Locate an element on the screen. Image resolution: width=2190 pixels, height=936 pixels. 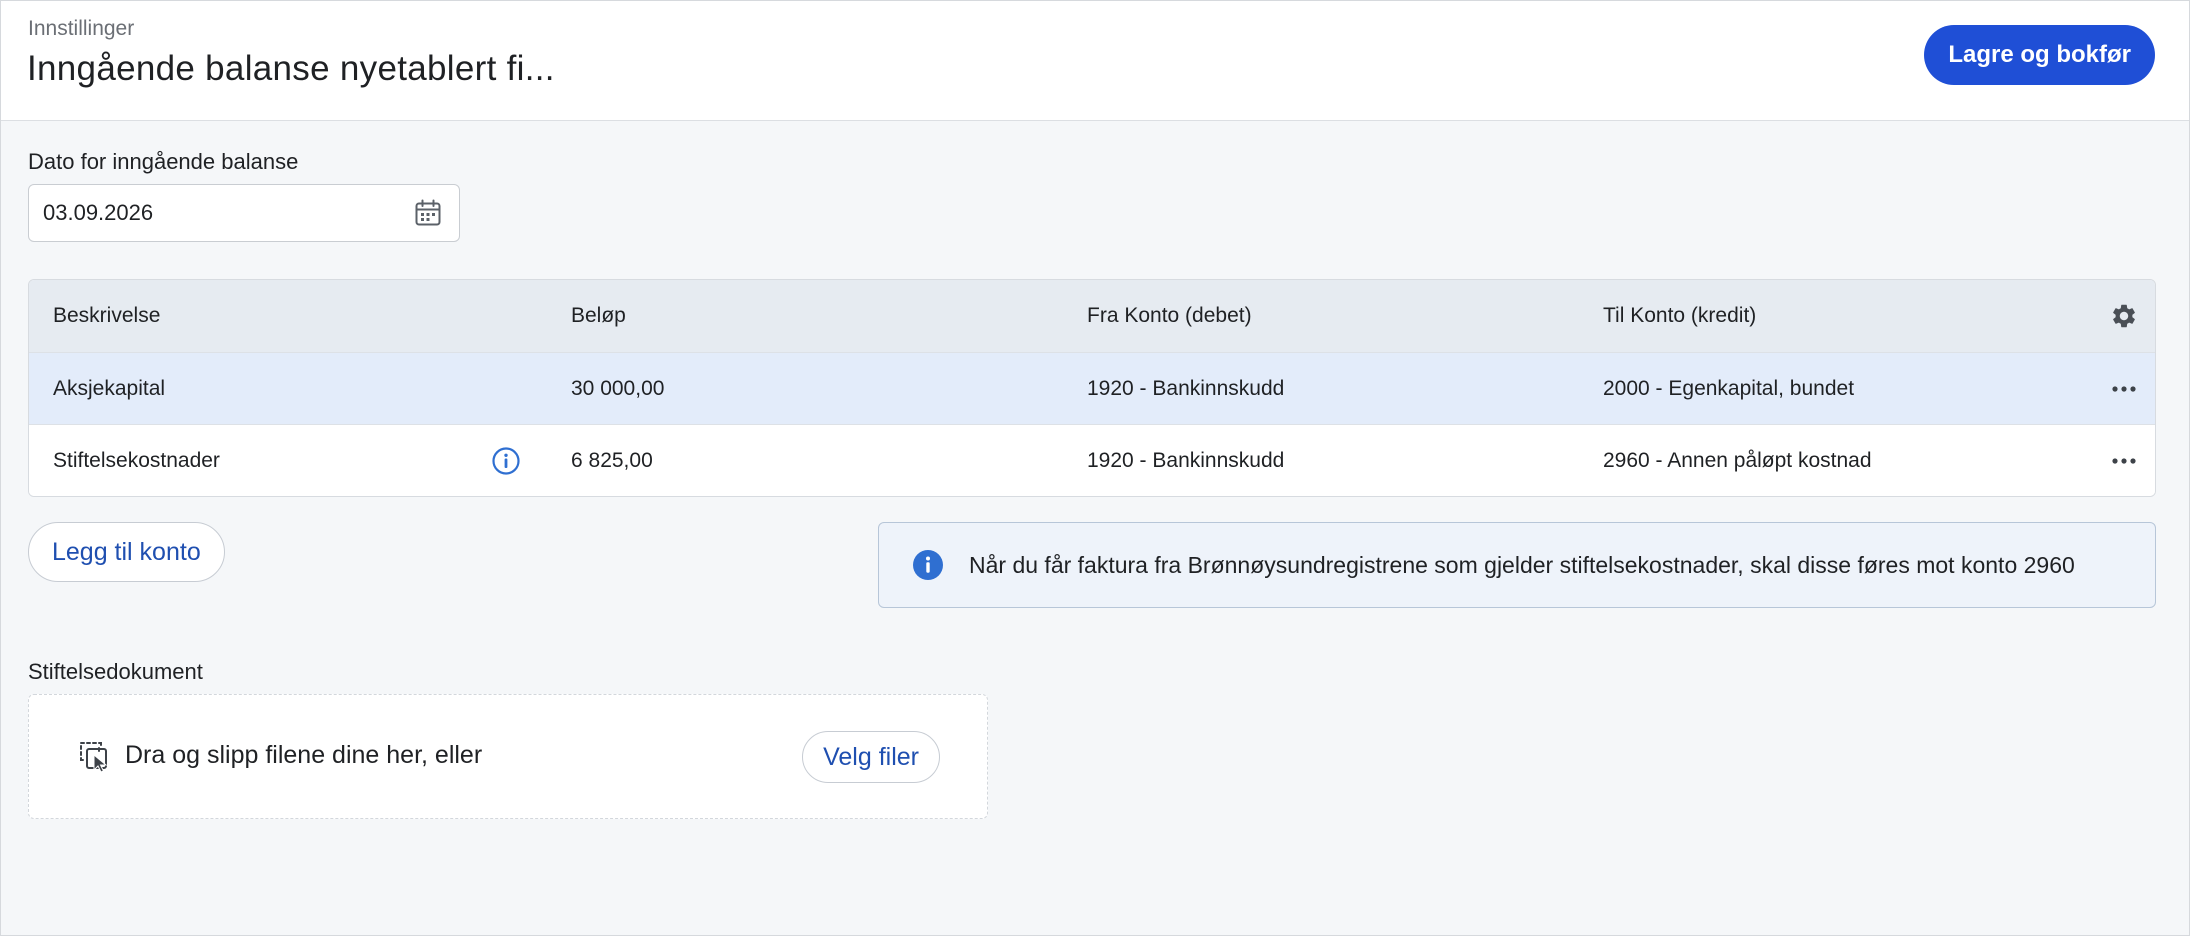
cell-to-account: 2000 - Egenkapital, bundet is located at coordinates (1729, 388).